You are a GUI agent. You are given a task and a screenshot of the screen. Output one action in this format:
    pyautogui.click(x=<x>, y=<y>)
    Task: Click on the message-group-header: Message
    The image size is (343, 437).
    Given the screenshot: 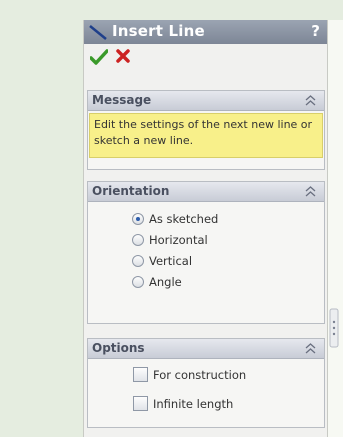 What is the action you would take?
    pyautogui.click(x=206, y=101)
    